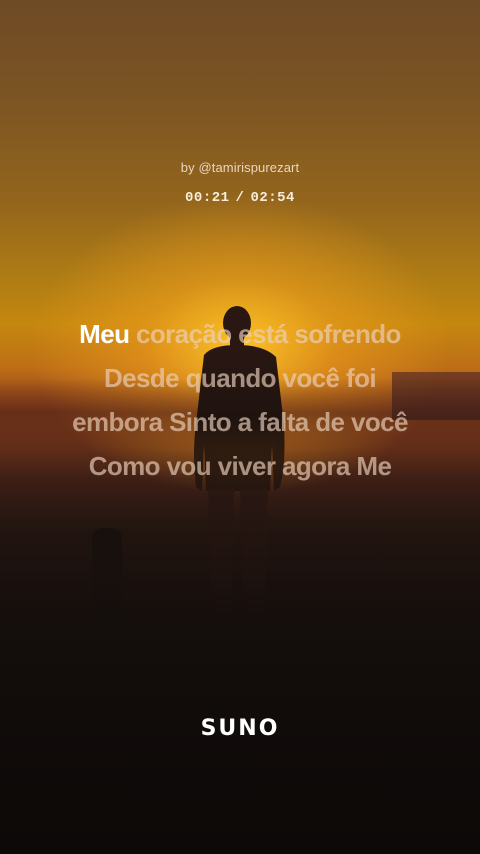  I want to click on playback-time: 00:21 / 02:54, so click(240, 198).